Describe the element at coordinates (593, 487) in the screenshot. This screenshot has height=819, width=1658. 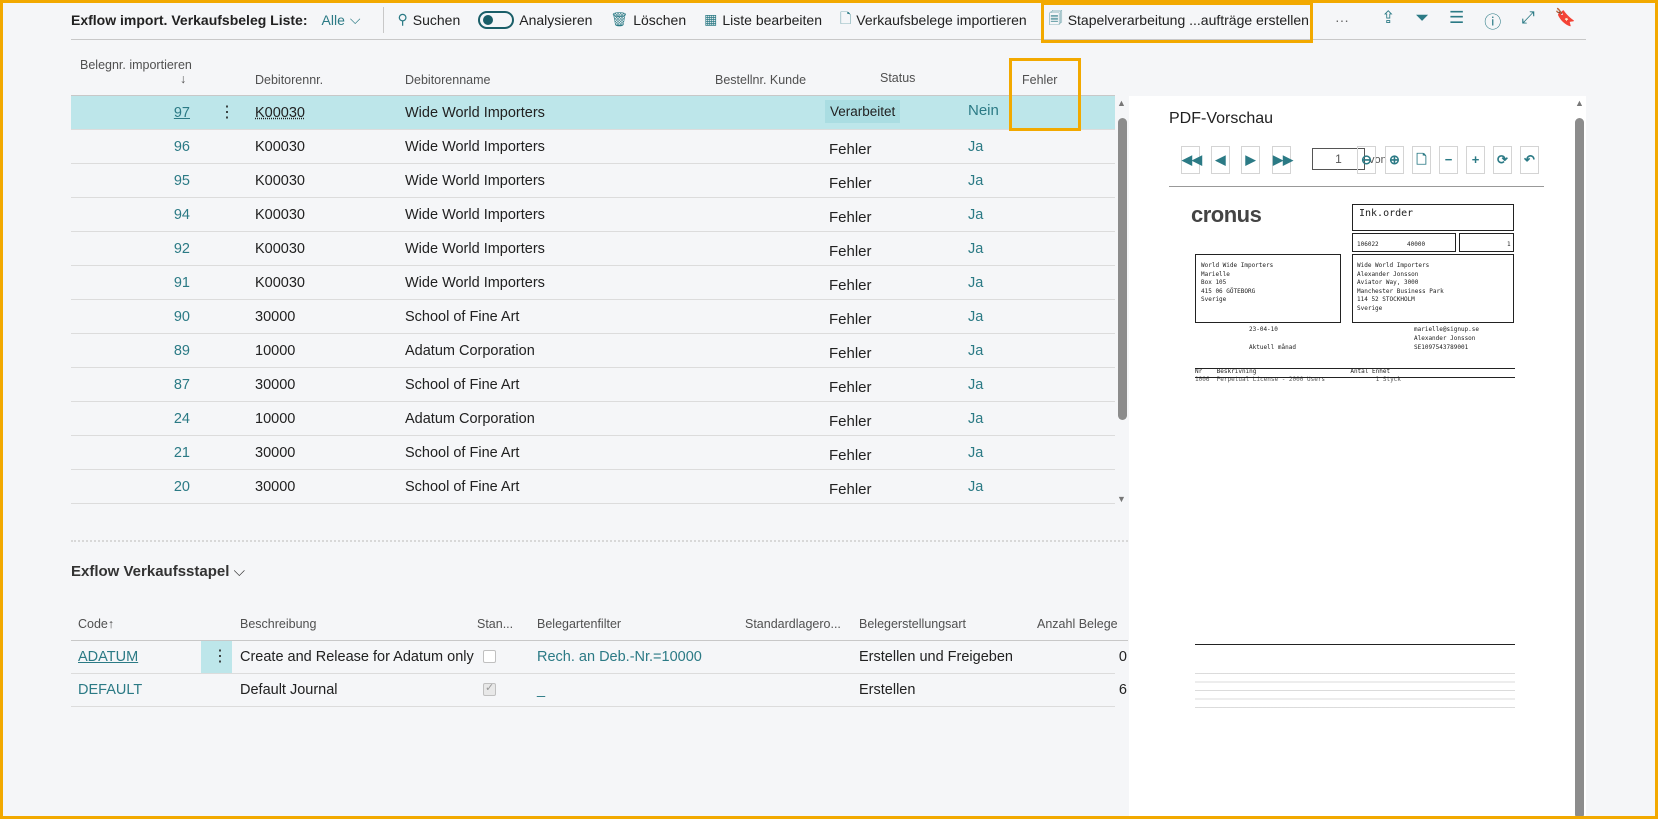
I see `table-row: 20 30000 School of Fine Art Fehler Ja` at that location.